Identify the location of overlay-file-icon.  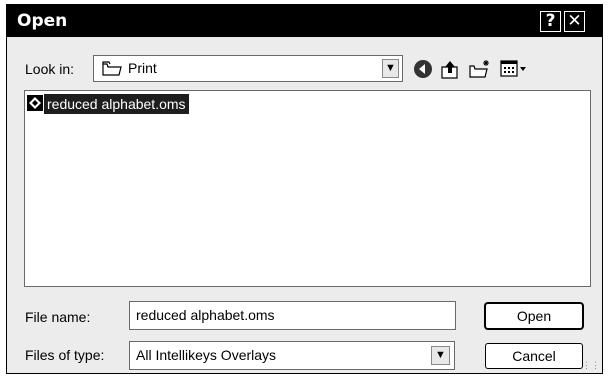
(35, 105).